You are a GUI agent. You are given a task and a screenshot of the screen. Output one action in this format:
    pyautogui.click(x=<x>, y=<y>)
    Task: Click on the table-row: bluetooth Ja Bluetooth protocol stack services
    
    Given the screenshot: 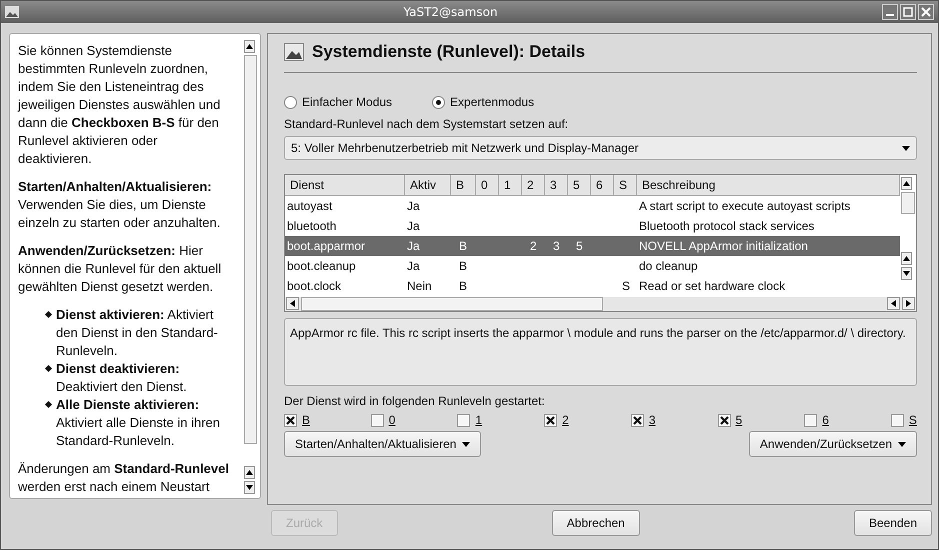 What is the action you would take?
    pyautogui.click(x=592, y=226)
    